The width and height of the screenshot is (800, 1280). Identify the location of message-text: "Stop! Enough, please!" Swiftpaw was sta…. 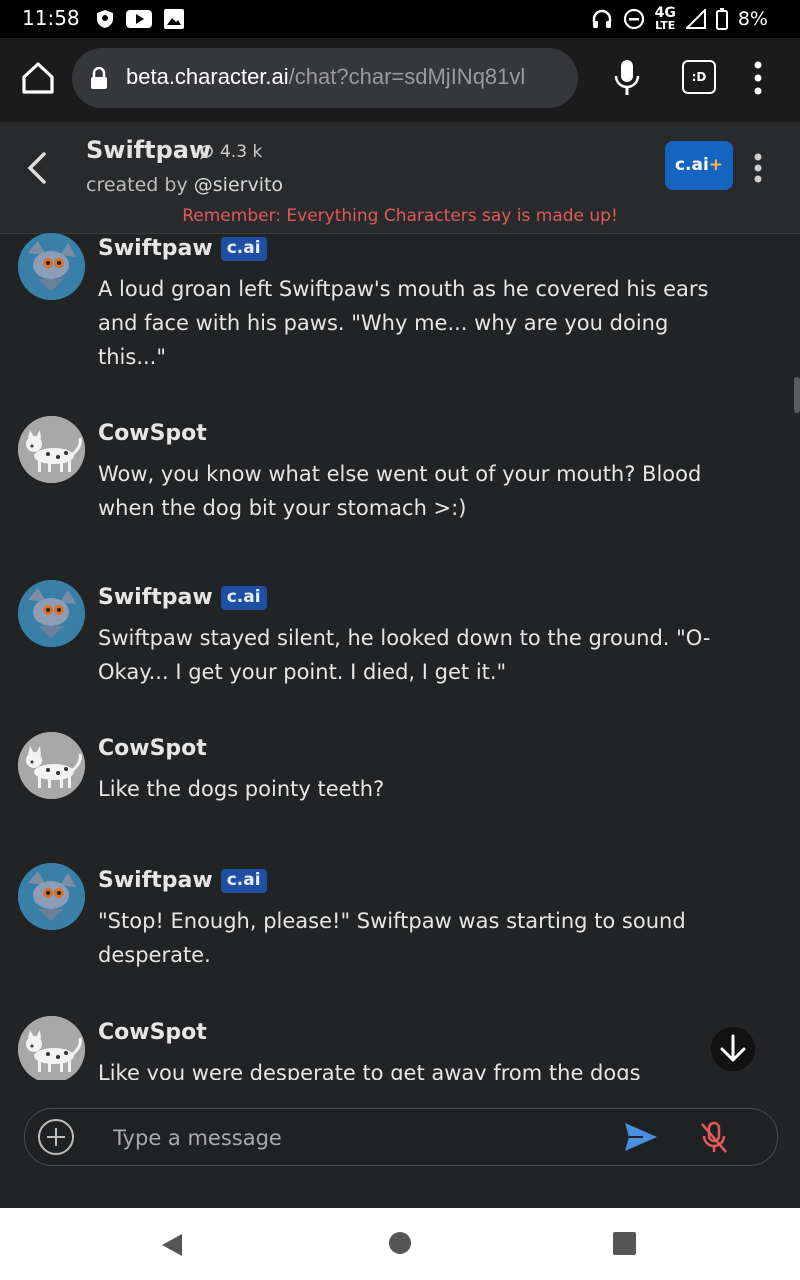
(392, 938).